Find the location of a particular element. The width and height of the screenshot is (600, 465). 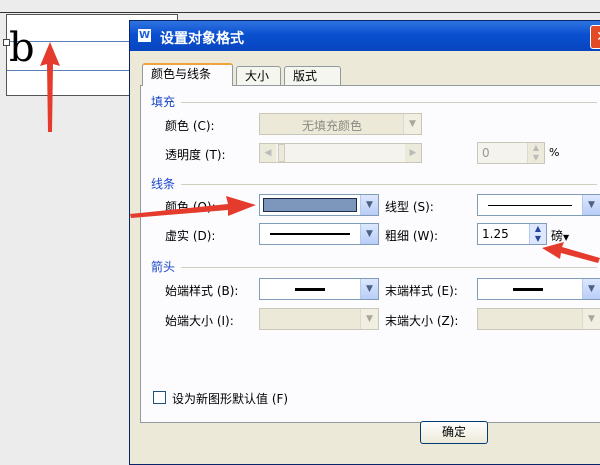

weight-value: 1.25 is located at coordinates (495, 234).